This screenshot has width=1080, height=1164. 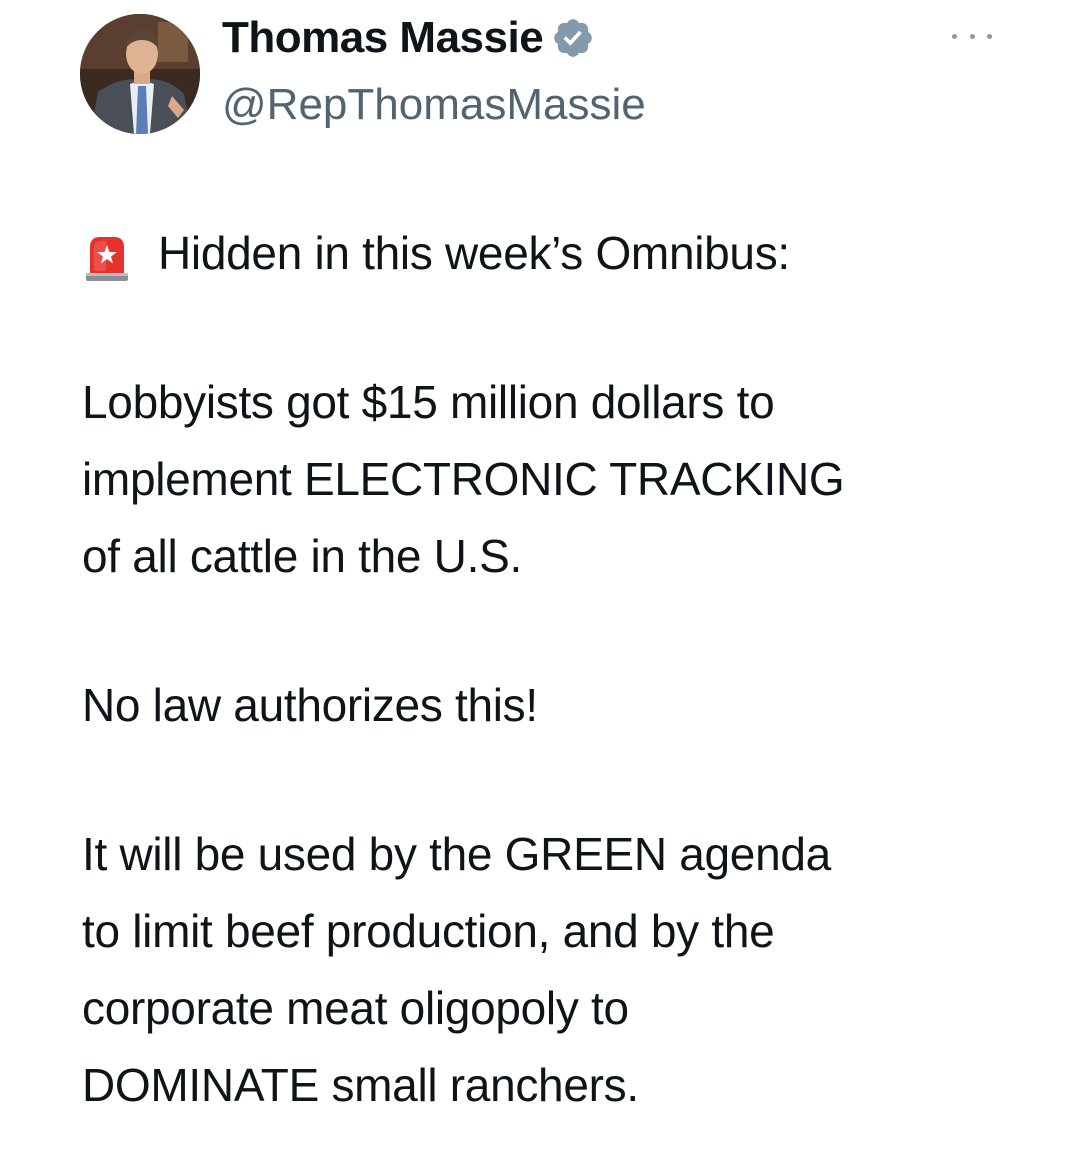 What do you see at coordinates (434, 105) in the screenshot?
I see `author-handle: @RepThomasMassie` at bounding box center [434, 105].